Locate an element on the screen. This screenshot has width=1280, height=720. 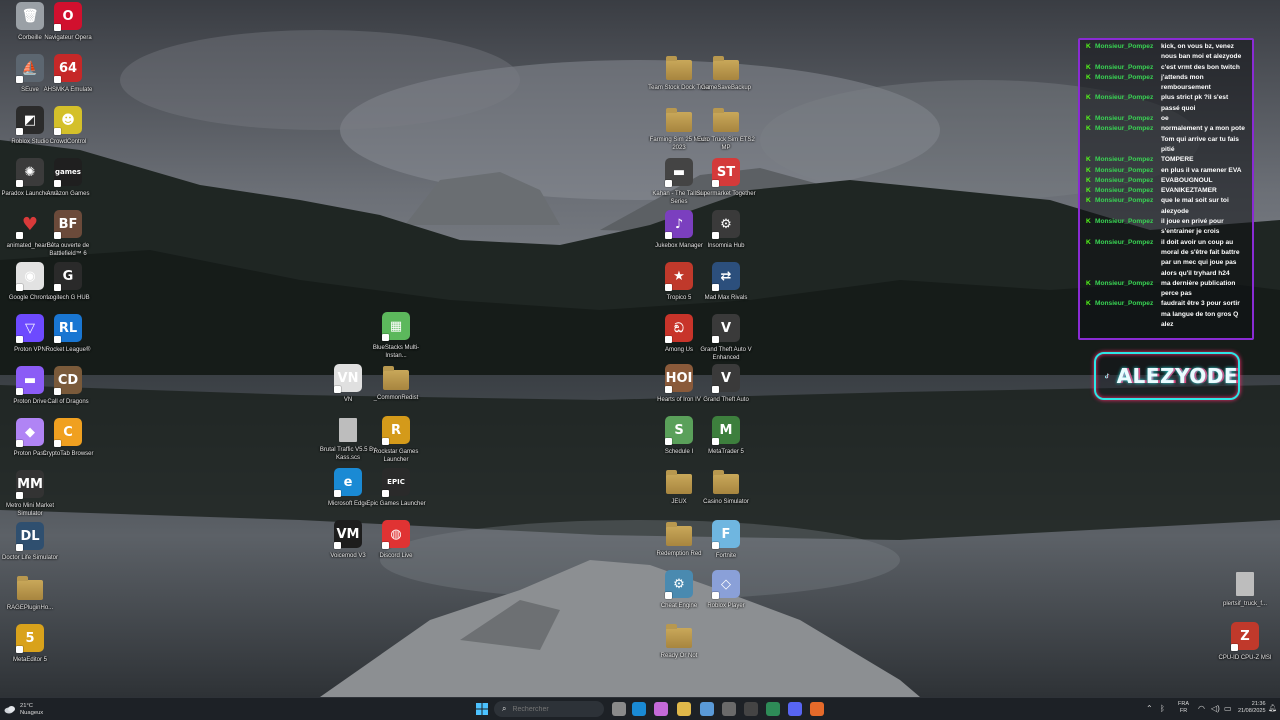
search-input is located at coordinates (552, 709).